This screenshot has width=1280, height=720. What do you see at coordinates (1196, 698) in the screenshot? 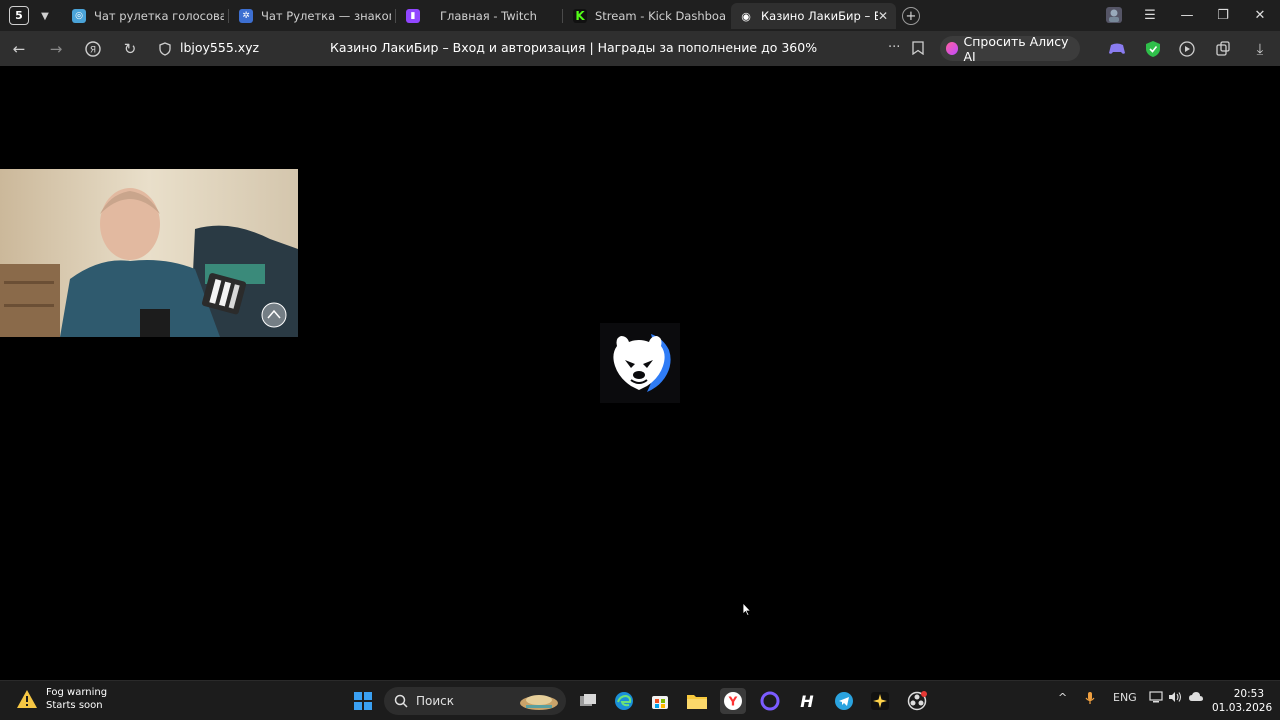
I see `battery-cloud-icon` at bounding box center [1196, 698].